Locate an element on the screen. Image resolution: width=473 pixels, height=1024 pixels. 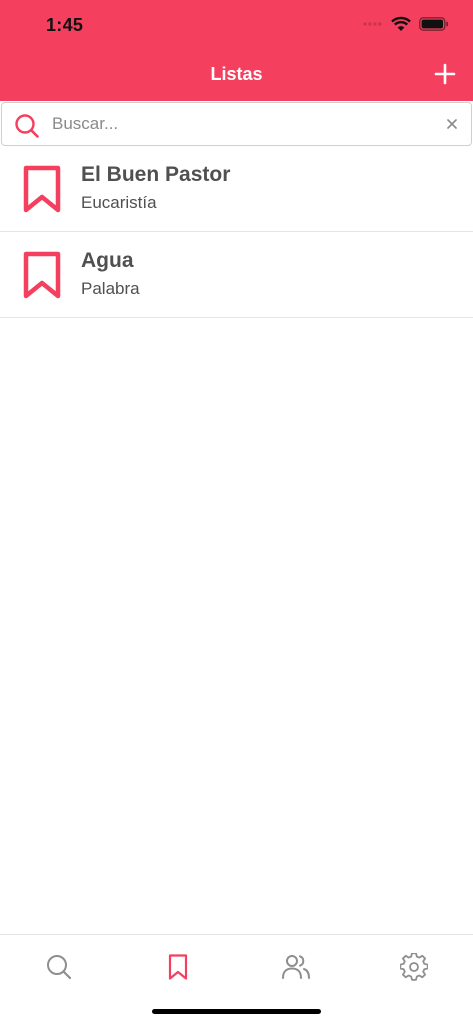
list-item-subtitle: Eucaristía is located at coordinates (119, 202).